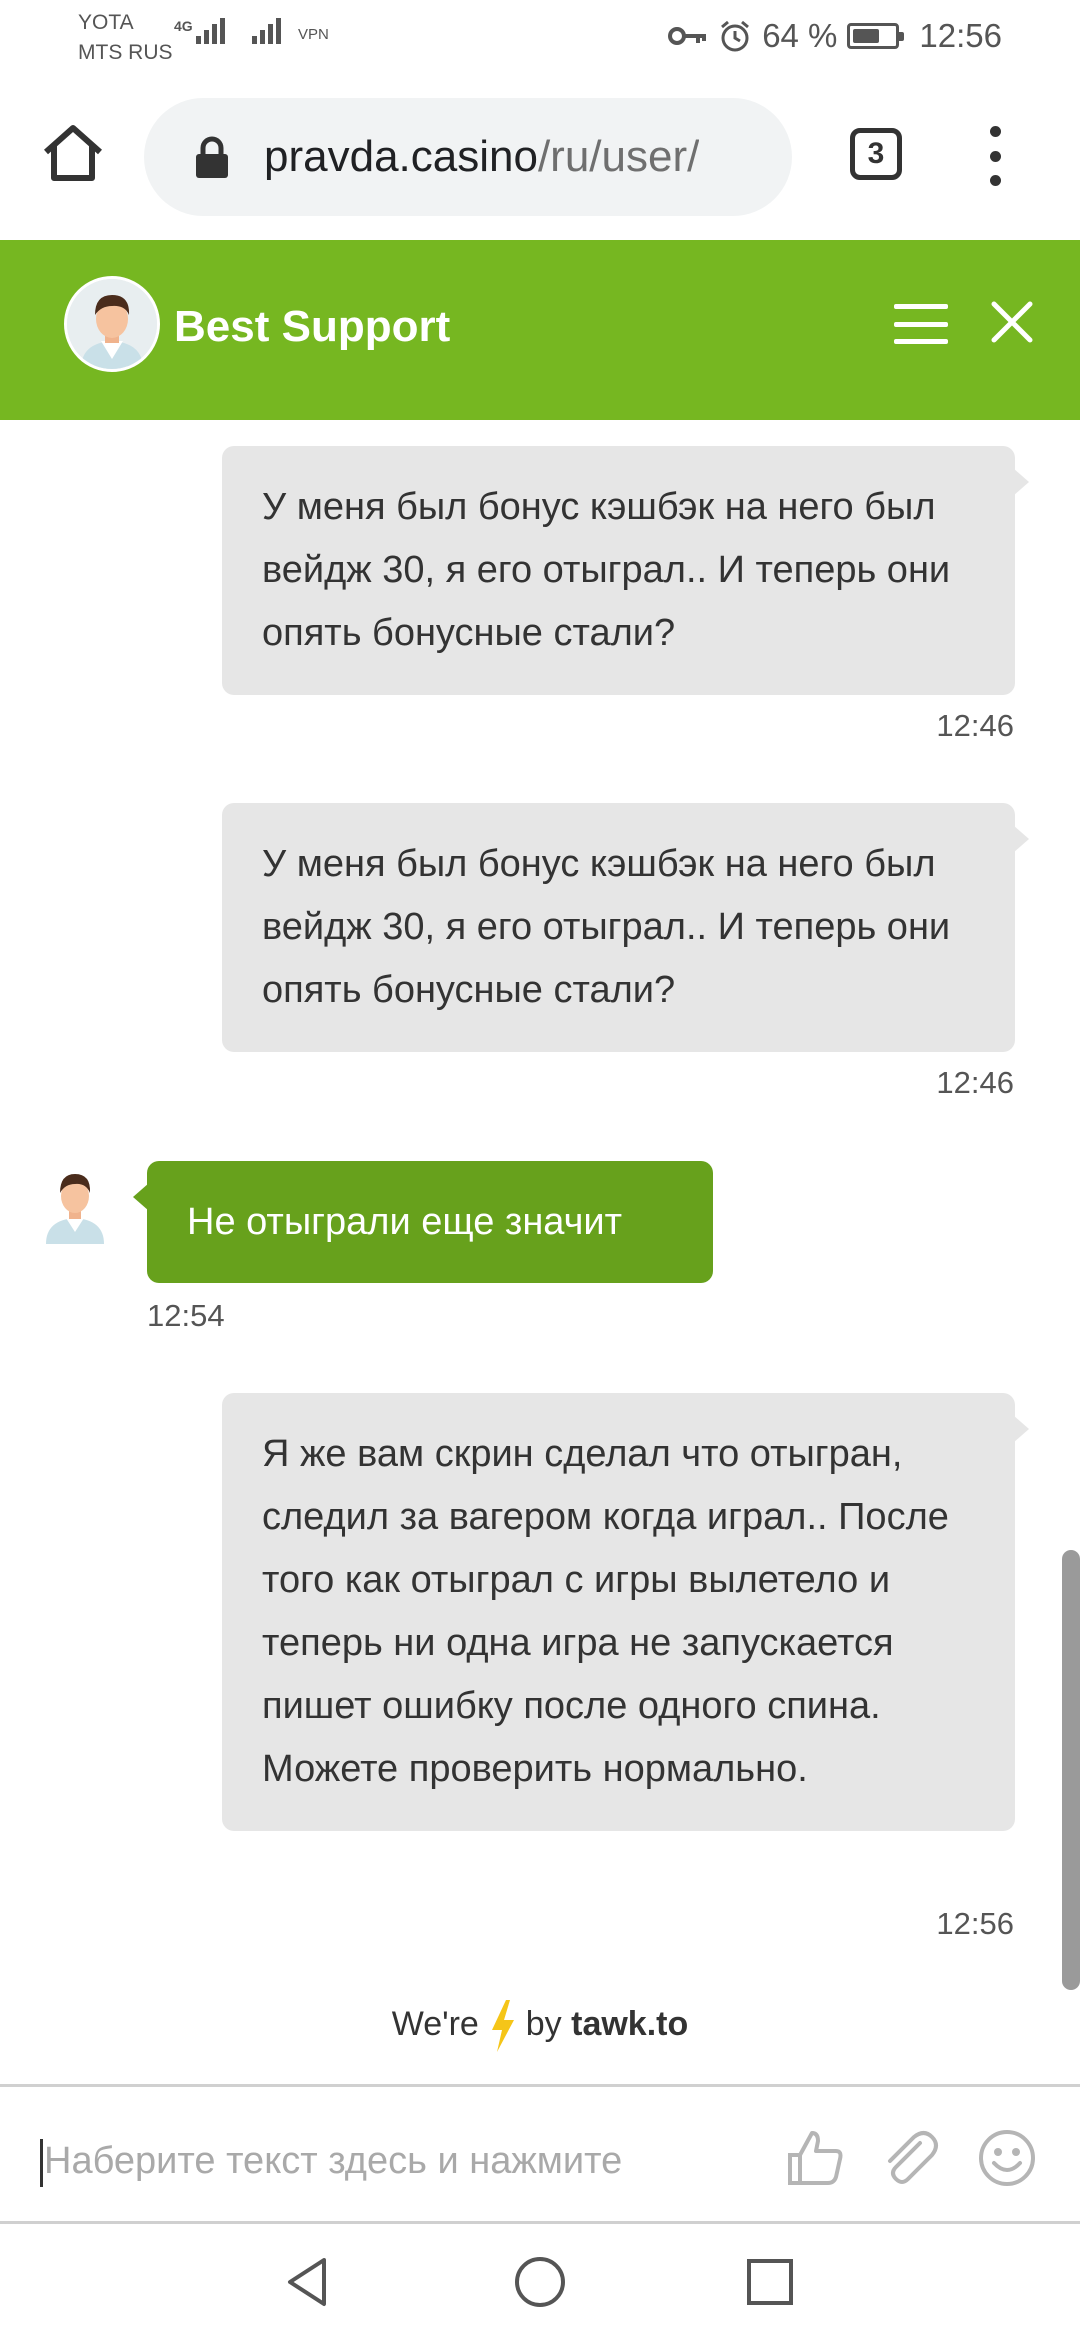 The height and width of the screenshot is (2340, 1080). I want to click on url-text: pravda.casino/ru/user/, so click(481, 157).